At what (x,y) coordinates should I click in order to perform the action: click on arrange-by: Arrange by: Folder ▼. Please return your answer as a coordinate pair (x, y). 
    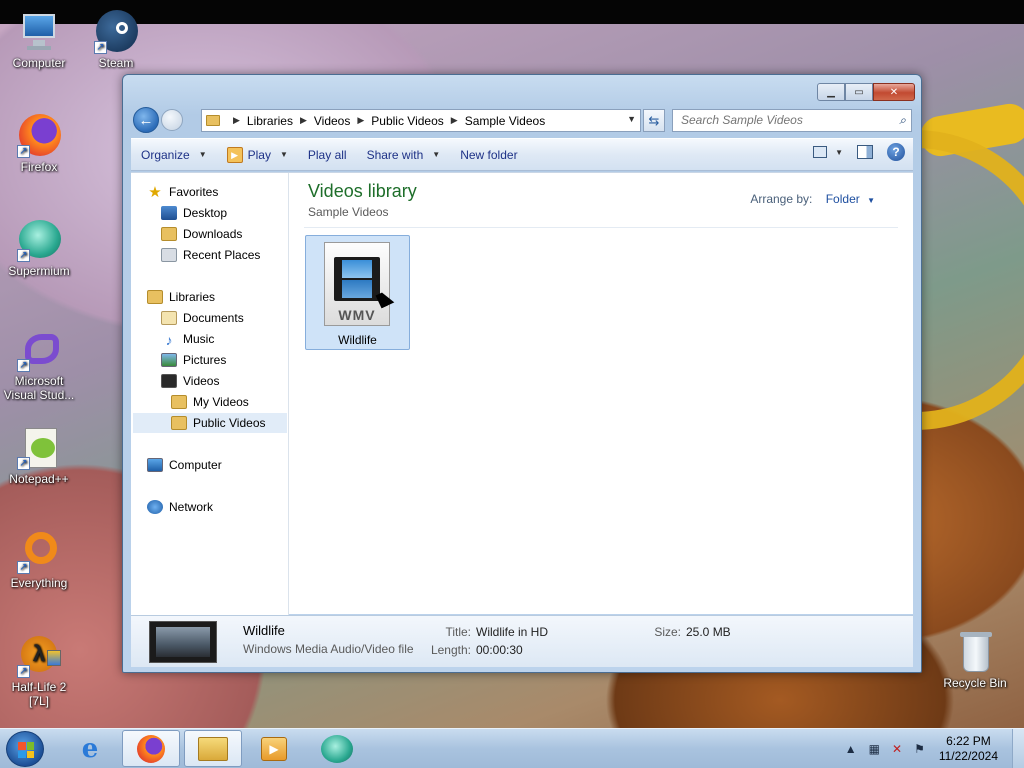
    Looking at the image, I should click on (812, 199).